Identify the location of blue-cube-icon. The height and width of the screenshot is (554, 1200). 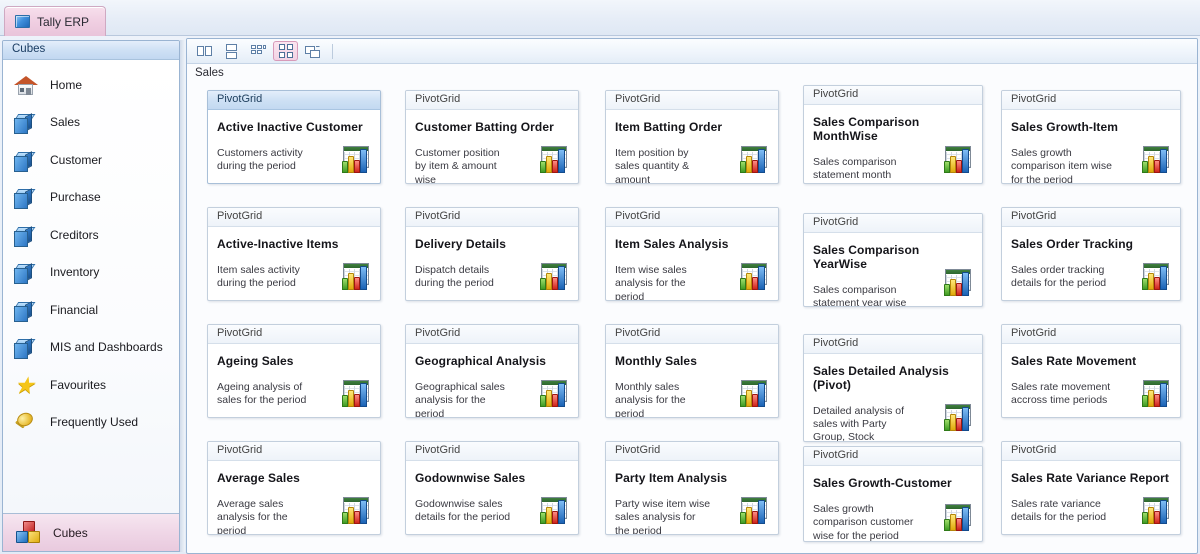
(22, 21).